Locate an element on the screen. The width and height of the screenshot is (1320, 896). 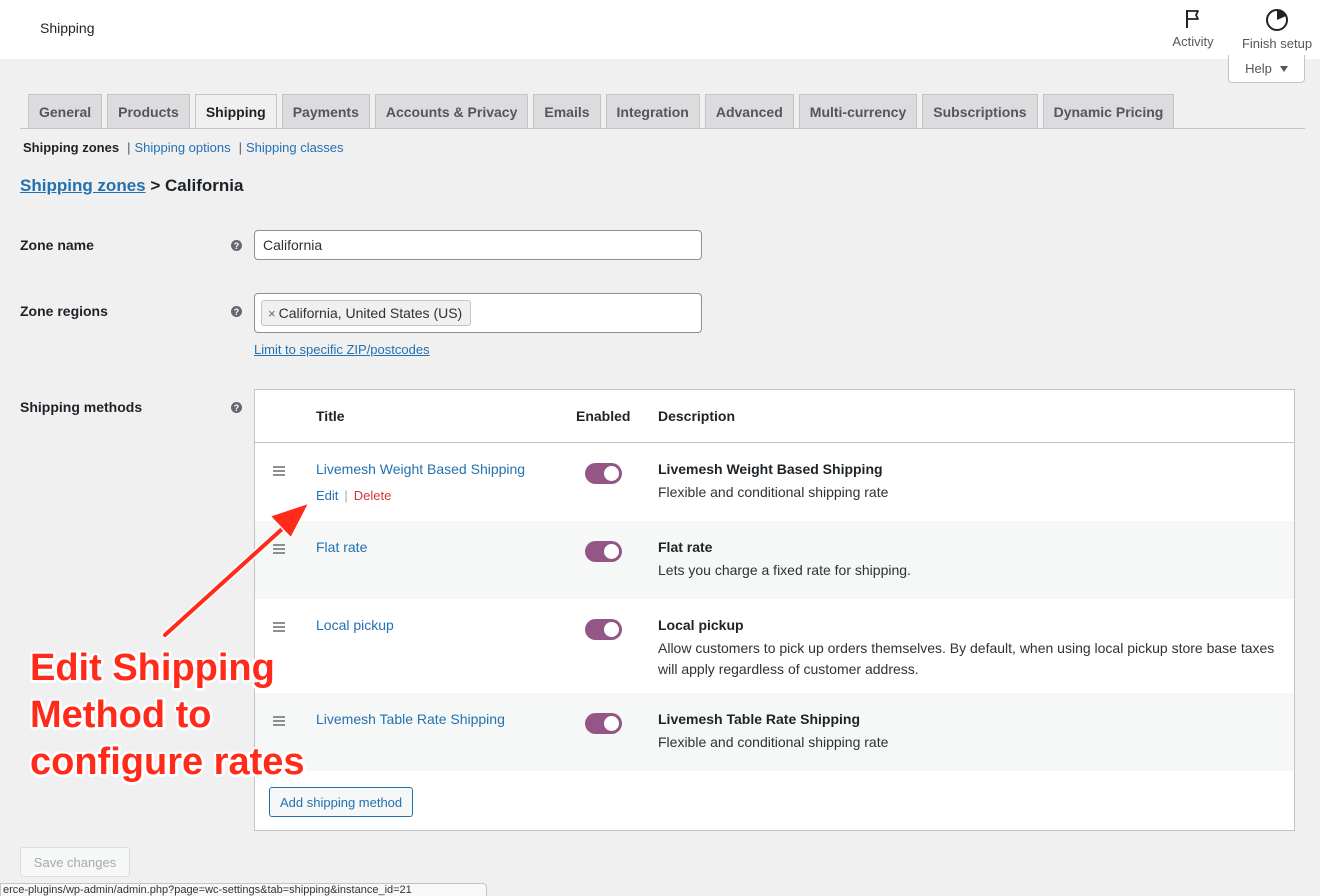
annotation-line: configure rates is located at coordinates (167, 762).